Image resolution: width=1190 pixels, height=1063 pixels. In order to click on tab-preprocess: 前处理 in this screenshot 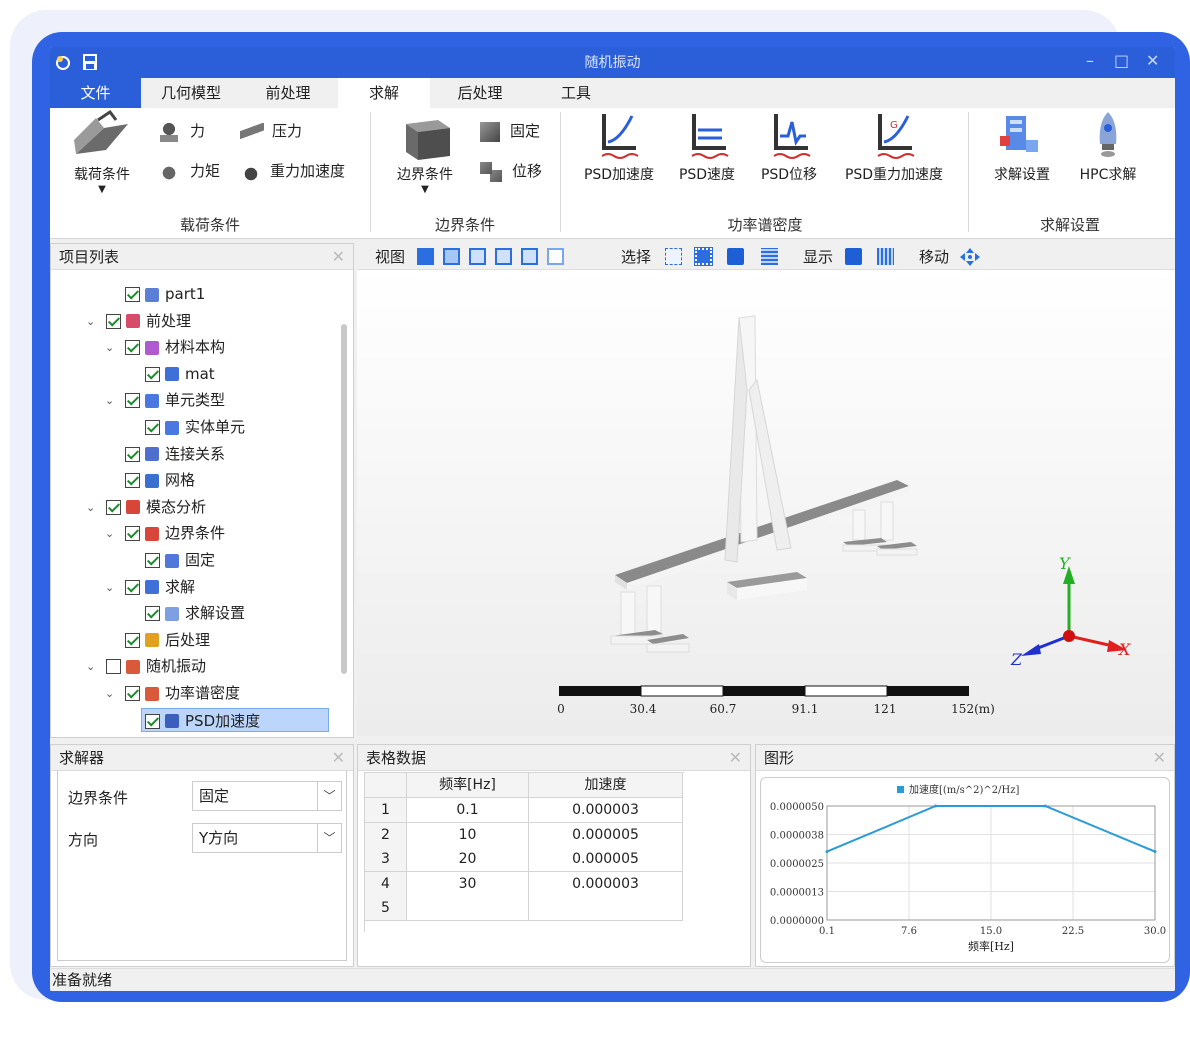, I will do `click(288, 93)`.